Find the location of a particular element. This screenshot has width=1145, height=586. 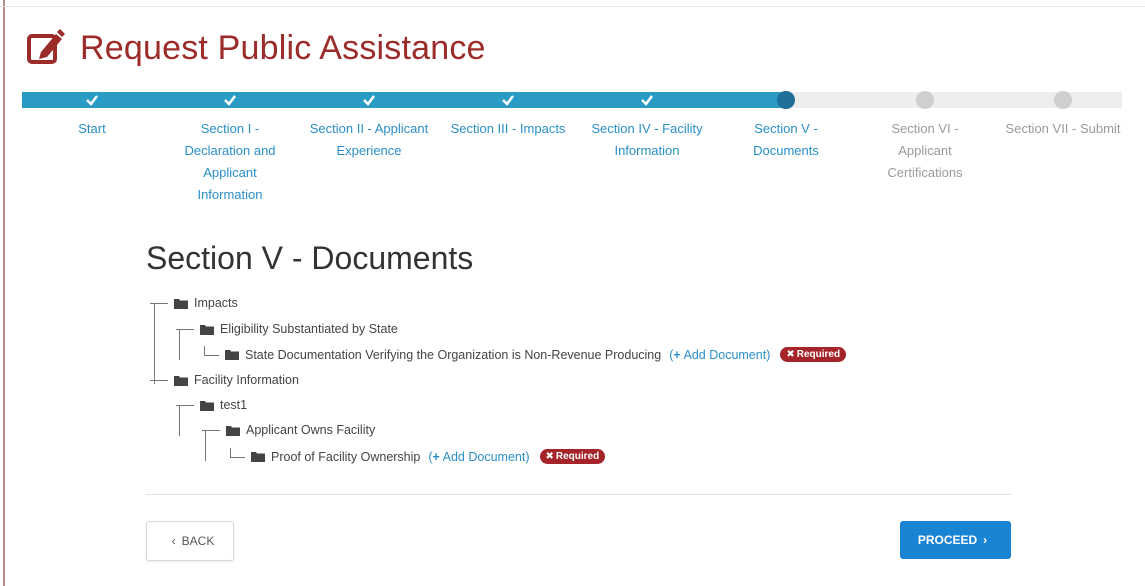

tree-node-label: Facility Information is located at coordinates (246, 380).